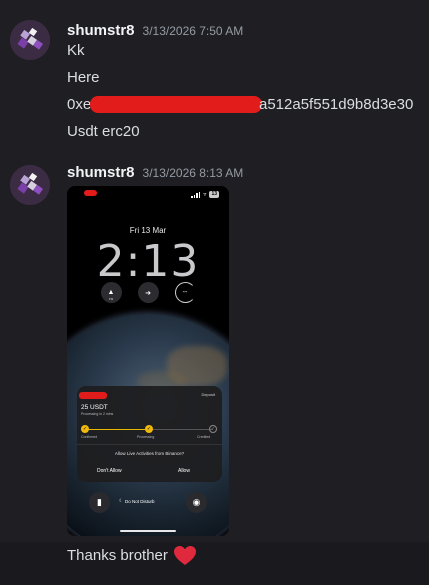 The image size is (429, 585). What do you see at coordinates (111, 299) in the screenshot?
I see `widget-label: PM` at bounding box center [111, 299].